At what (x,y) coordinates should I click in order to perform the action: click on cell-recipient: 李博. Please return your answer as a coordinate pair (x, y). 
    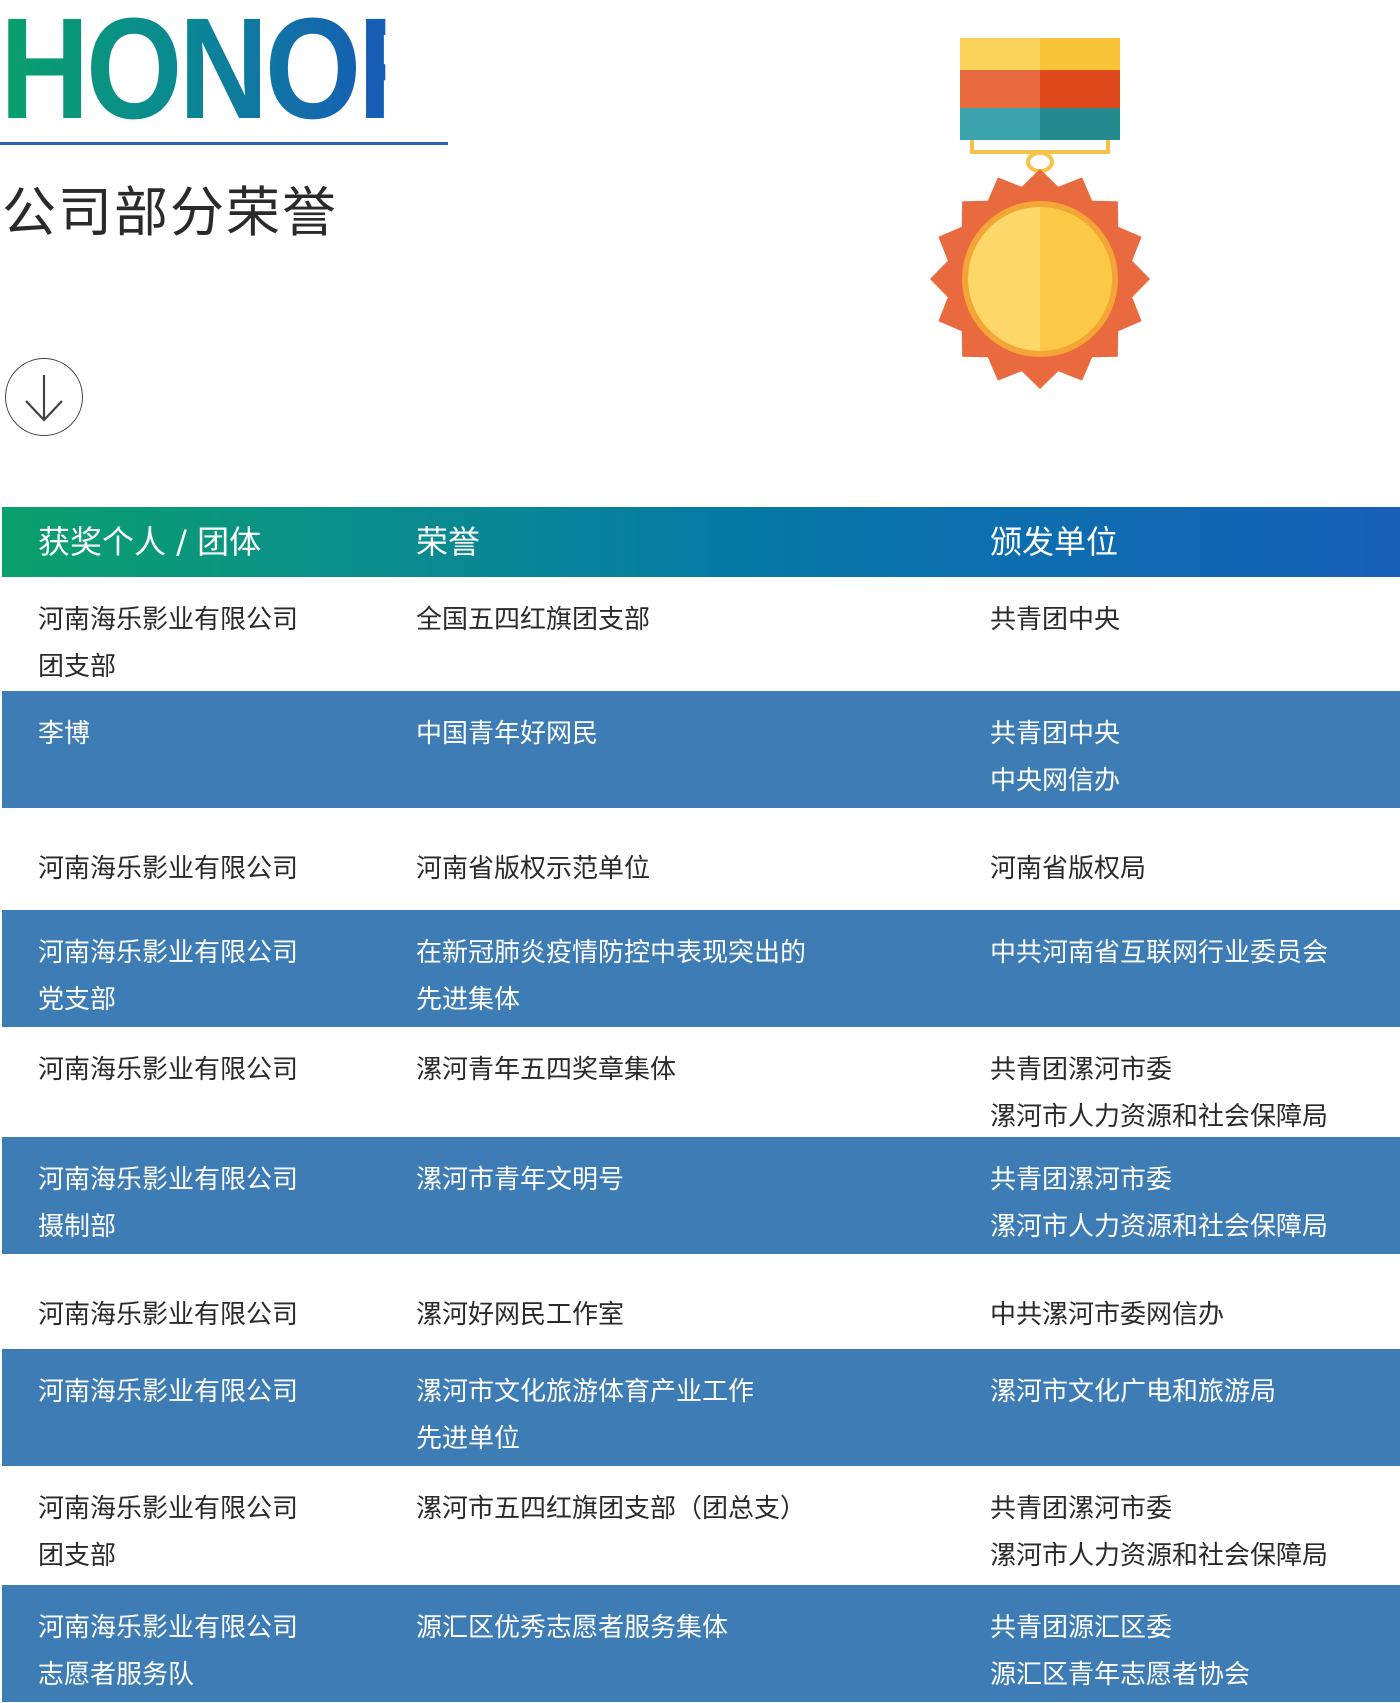
    Looking at the image, I should click on (64, 734).